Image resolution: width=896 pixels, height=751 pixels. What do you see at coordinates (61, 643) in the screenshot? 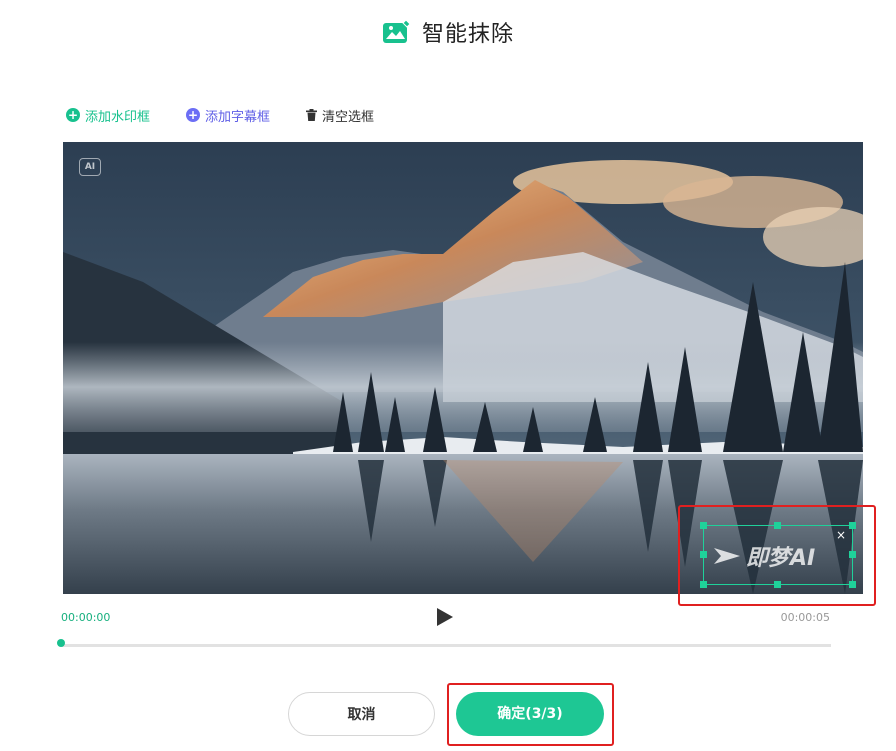
I see `progress-knob` at bounding box center [61, 643].